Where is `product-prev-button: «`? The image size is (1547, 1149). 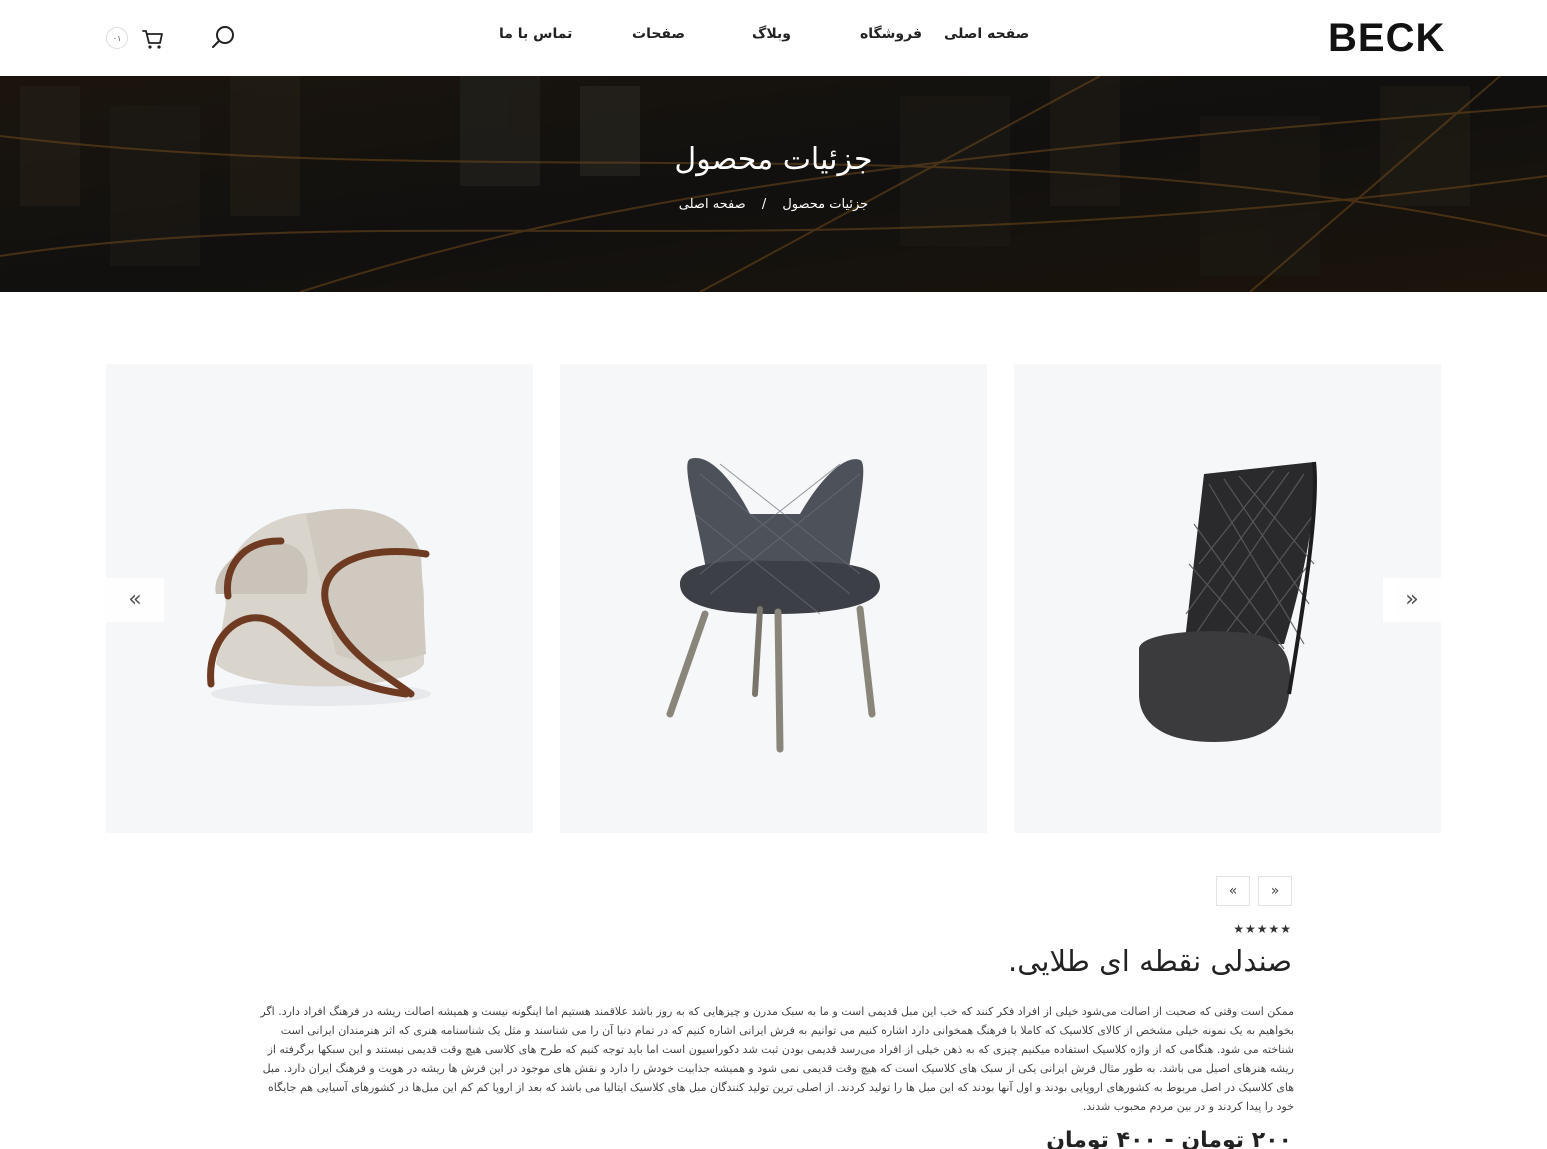 product-prev-button: « is located at coordinates (1233, 891).